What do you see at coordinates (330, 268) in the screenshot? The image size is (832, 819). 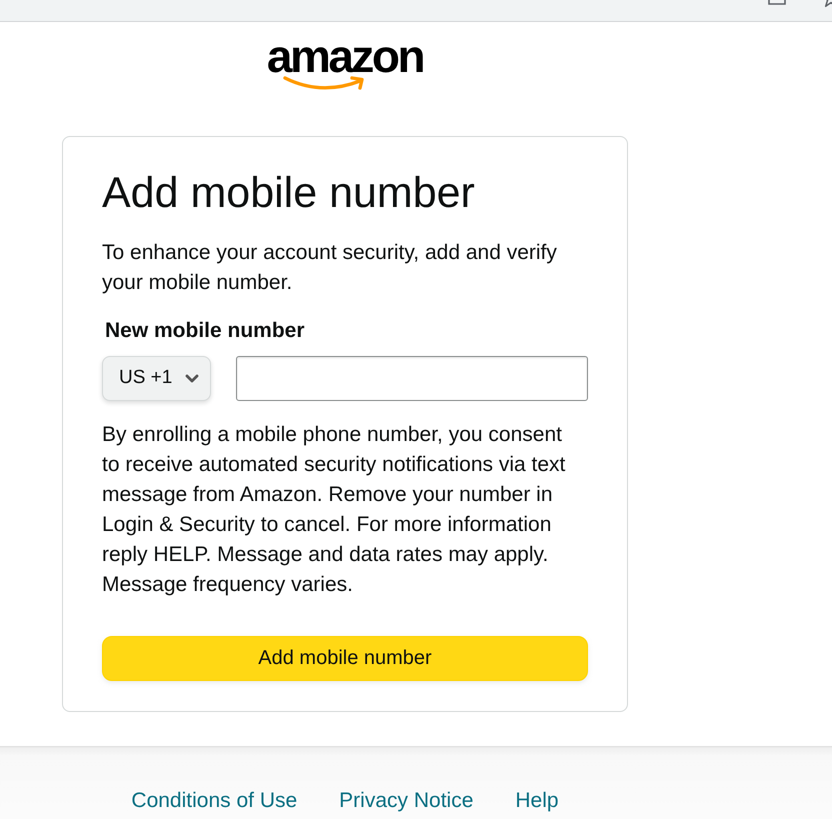 I see `description-text: To enhance your account security, add and verify your mobile number.` at bounding box center [330, 268].